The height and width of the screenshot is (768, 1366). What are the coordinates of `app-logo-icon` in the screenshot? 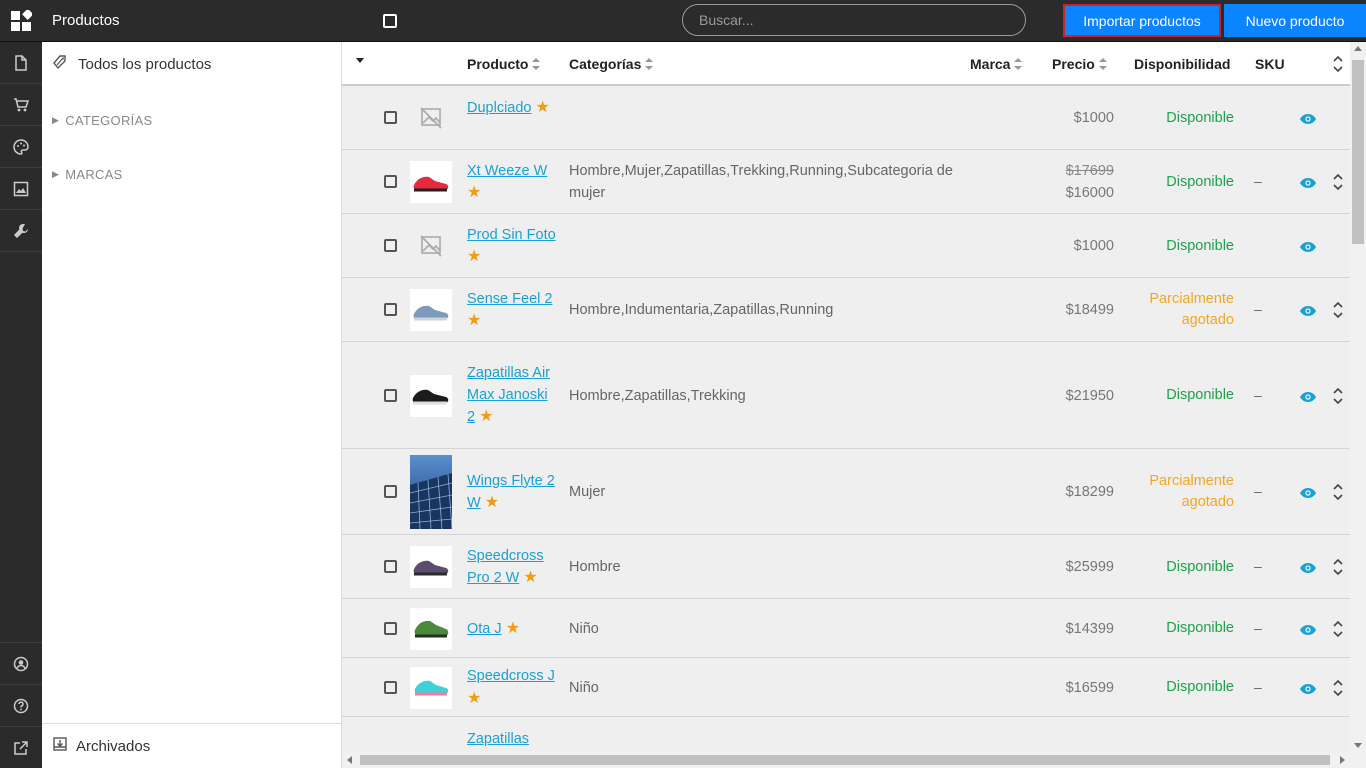 It's located at (21, 21).